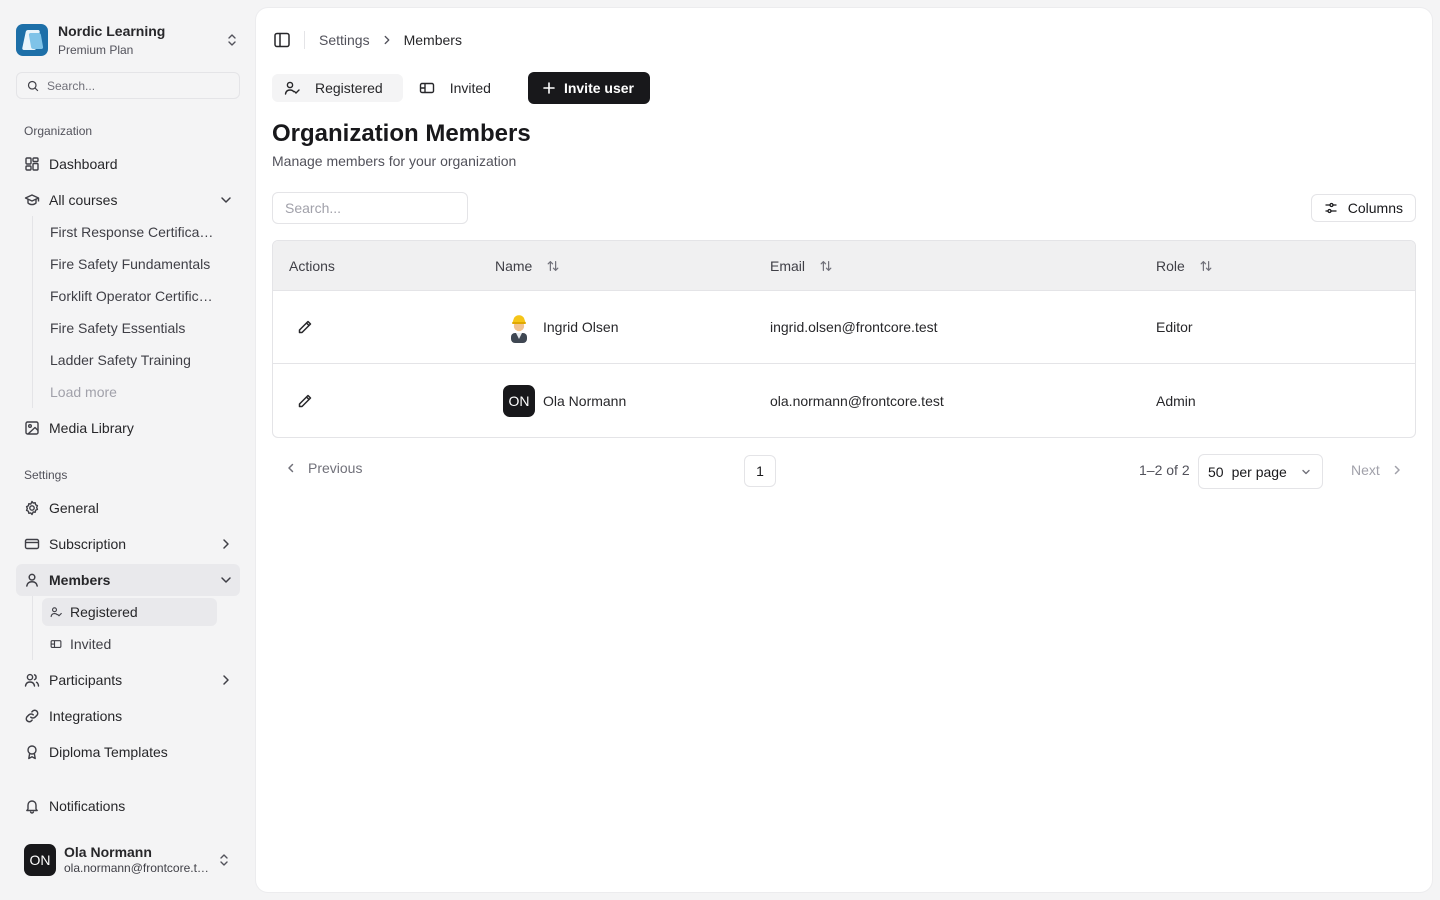 This screenshot has height=900, width=1440. I want to click on sidebar-item-subscription: Subscription, so click(128, 544).